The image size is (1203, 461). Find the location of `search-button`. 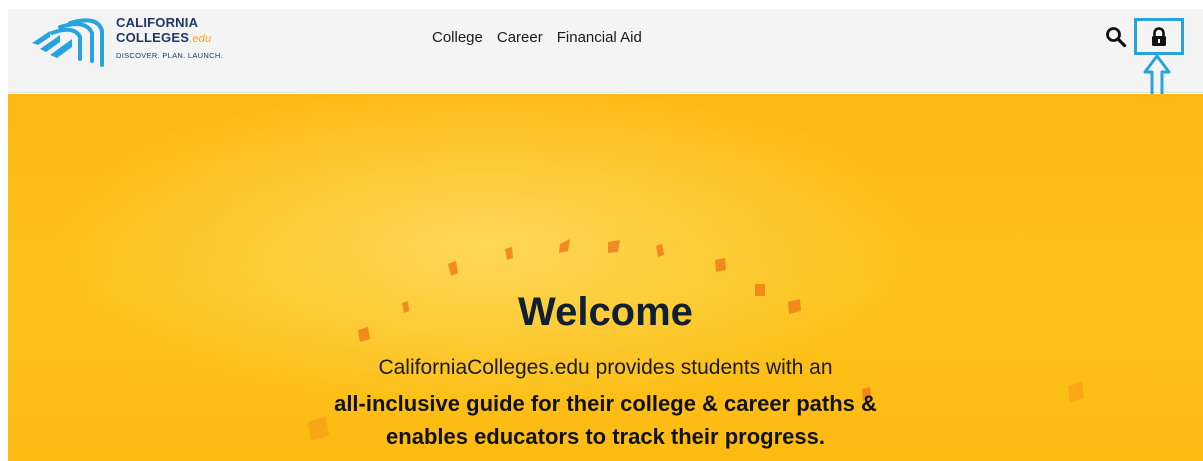

search-button is located at coordinates (1116, 37).